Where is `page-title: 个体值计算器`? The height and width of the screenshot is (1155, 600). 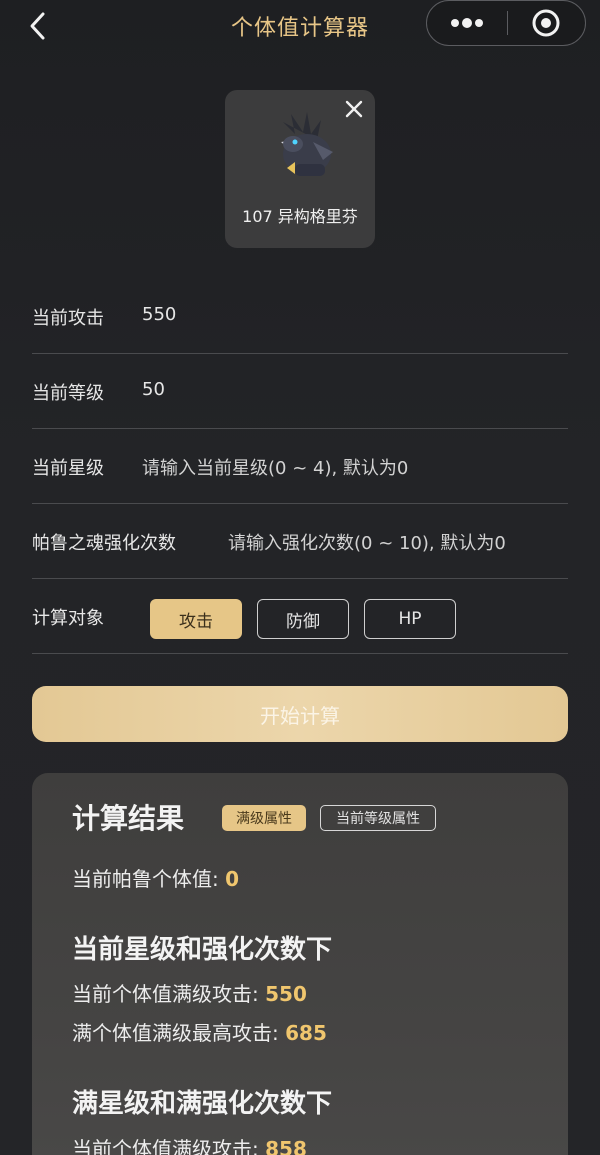
page-title: 个体值计算器 is located at coordinates (299, 28).